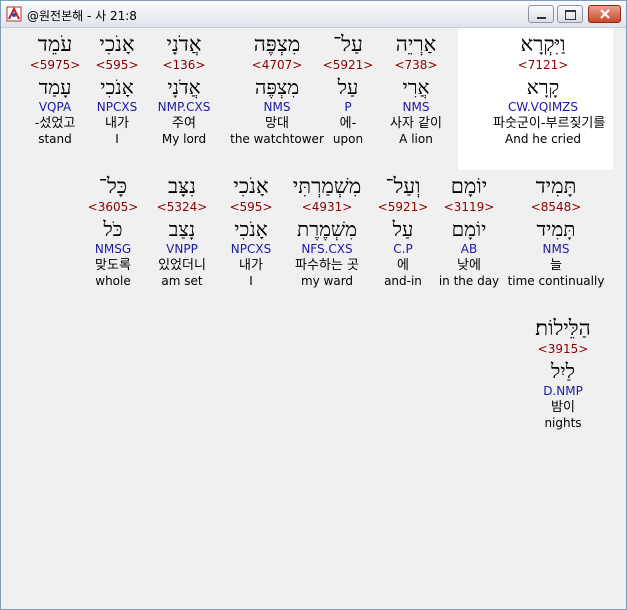 This screenshot has width=627, height=610. Describe the element at coordinates (563, 328) in the screenshot. I see `hebrew-word: הַלֵּילוֹת׃` at that location.